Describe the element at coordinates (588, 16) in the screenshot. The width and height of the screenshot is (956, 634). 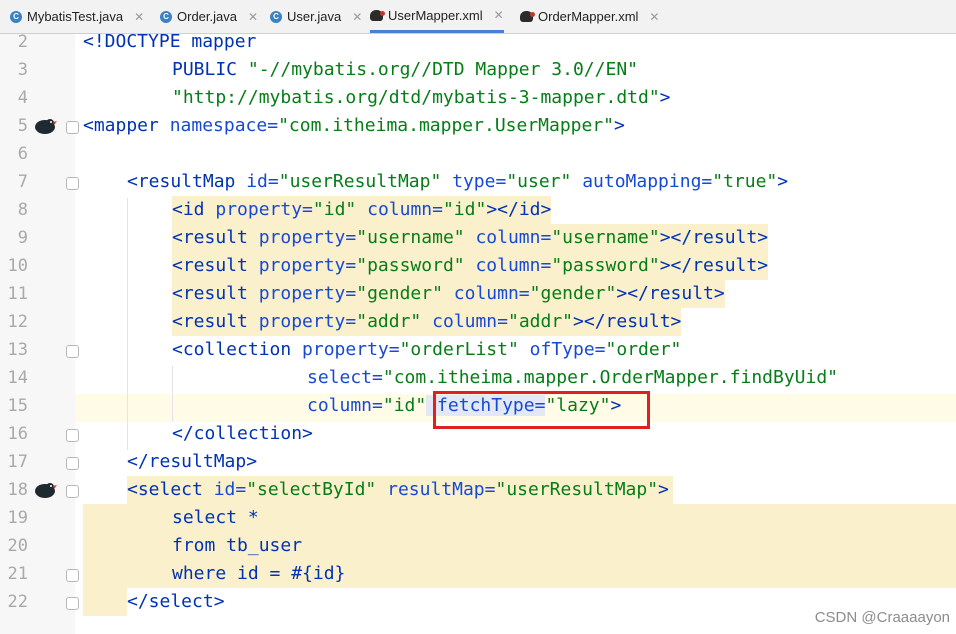
I see `tab-label: OrderMapper.xml` at that location.